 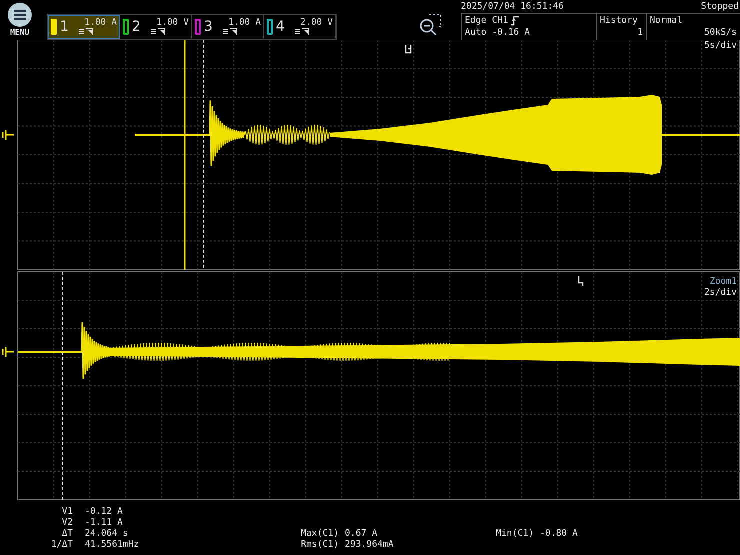 What do you see at coordinates (667, 21) in the screenshot?
I see `acquisition-mode: Normal` at bounding box center [667, 21].